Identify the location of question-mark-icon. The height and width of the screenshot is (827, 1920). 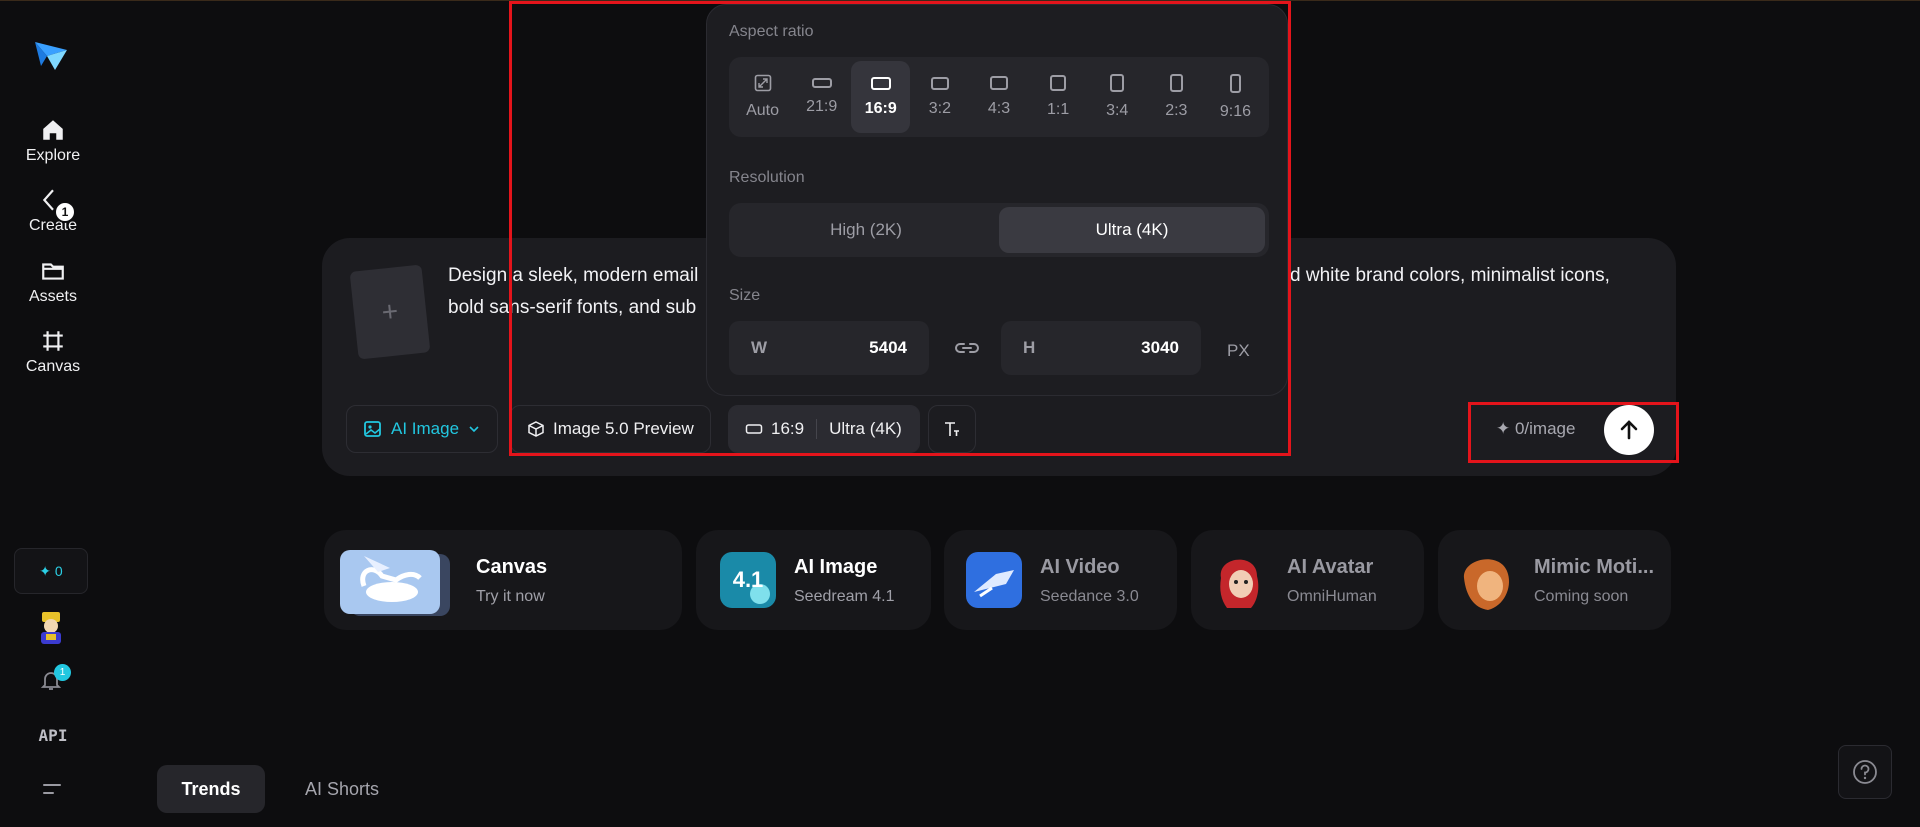
(1865, 772).